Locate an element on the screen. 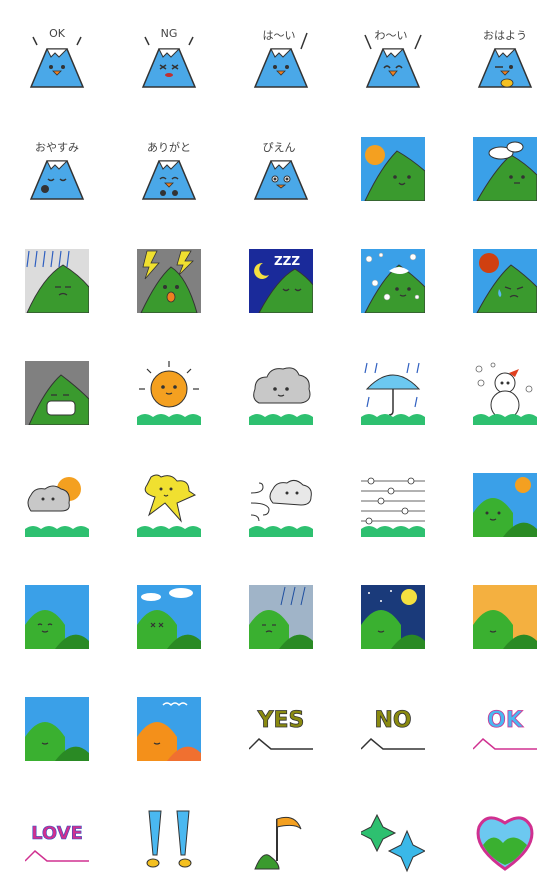 The image size is (560, 896). sticker-mountain-rain is located at coordinates (57, 281).